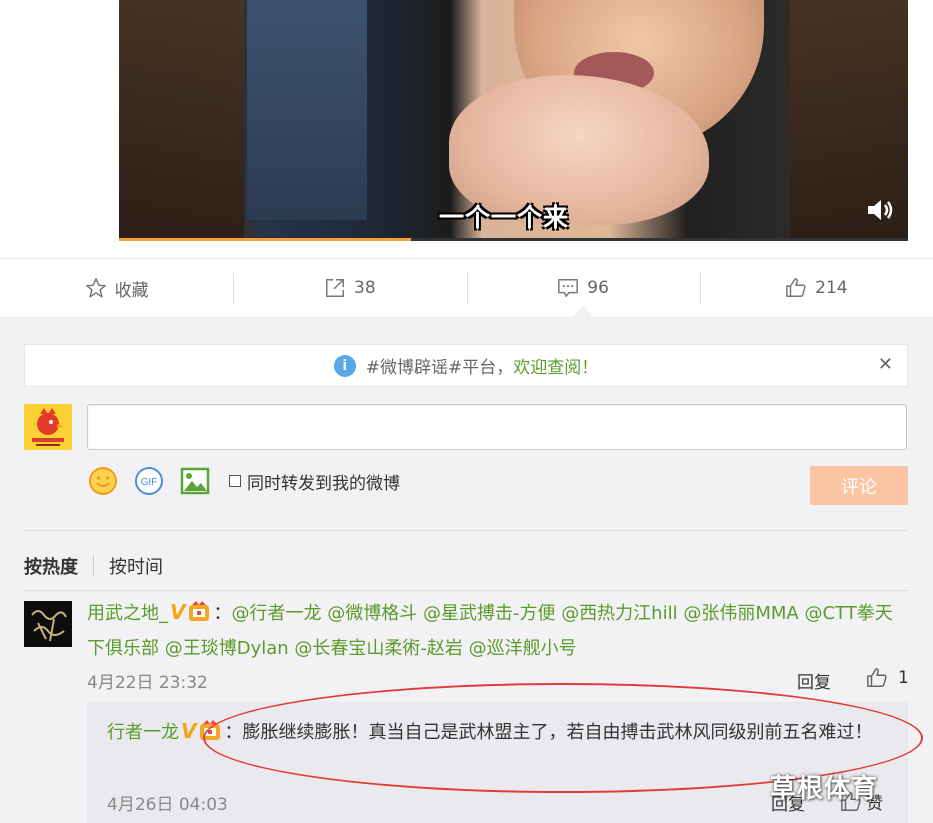 The width and height of the screenshot is (933, 823). Describe the element at coordinates (885, 364) in the screenshot. I see `close-icon: ✕` at that location.